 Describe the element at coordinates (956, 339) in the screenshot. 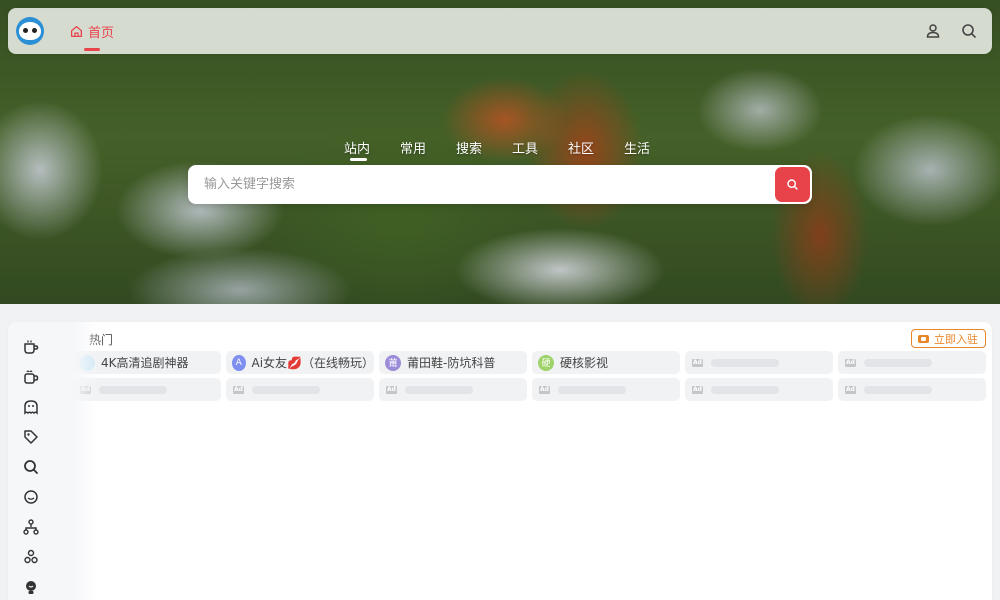

I see `join-button-label: 立即入驻` at that location.